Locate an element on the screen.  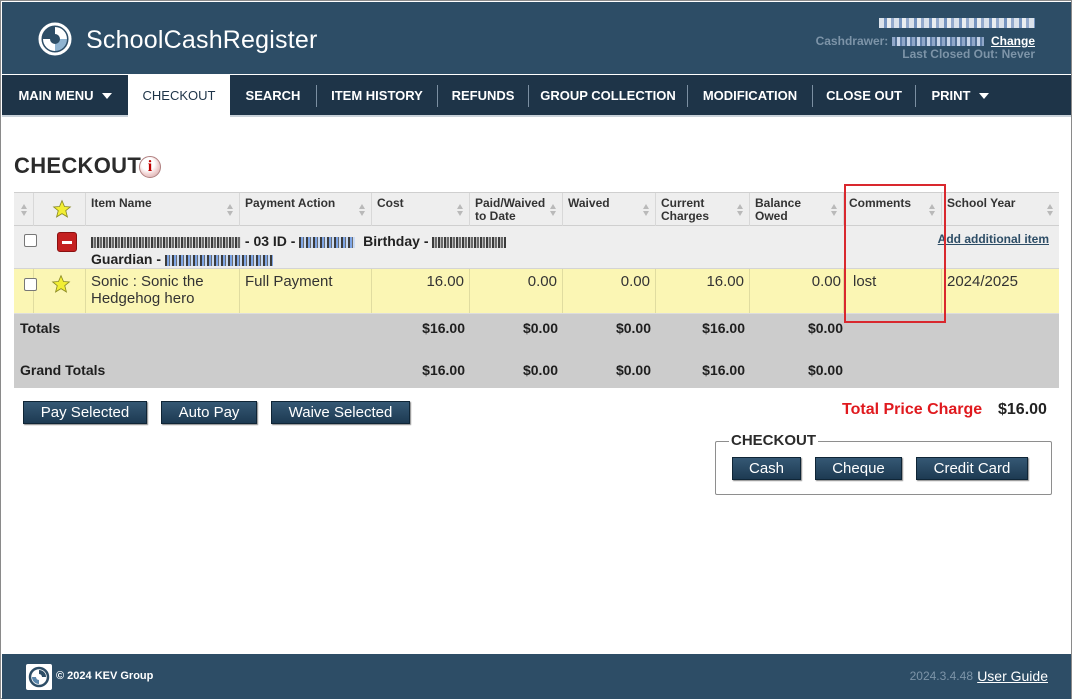
col-paid-waived: Paid/Waived to Date is located at coordinates (516, 210).